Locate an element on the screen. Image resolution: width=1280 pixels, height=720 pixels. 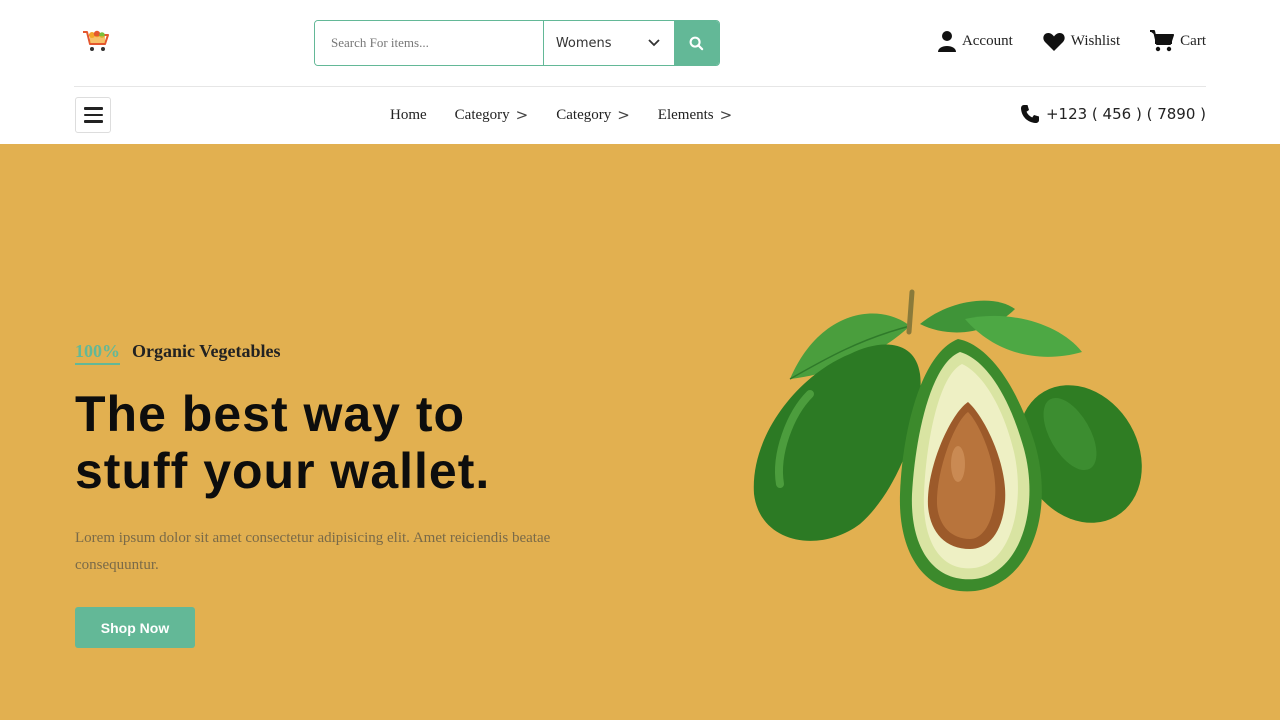
avocado-image is located at coordinates (947, 440).